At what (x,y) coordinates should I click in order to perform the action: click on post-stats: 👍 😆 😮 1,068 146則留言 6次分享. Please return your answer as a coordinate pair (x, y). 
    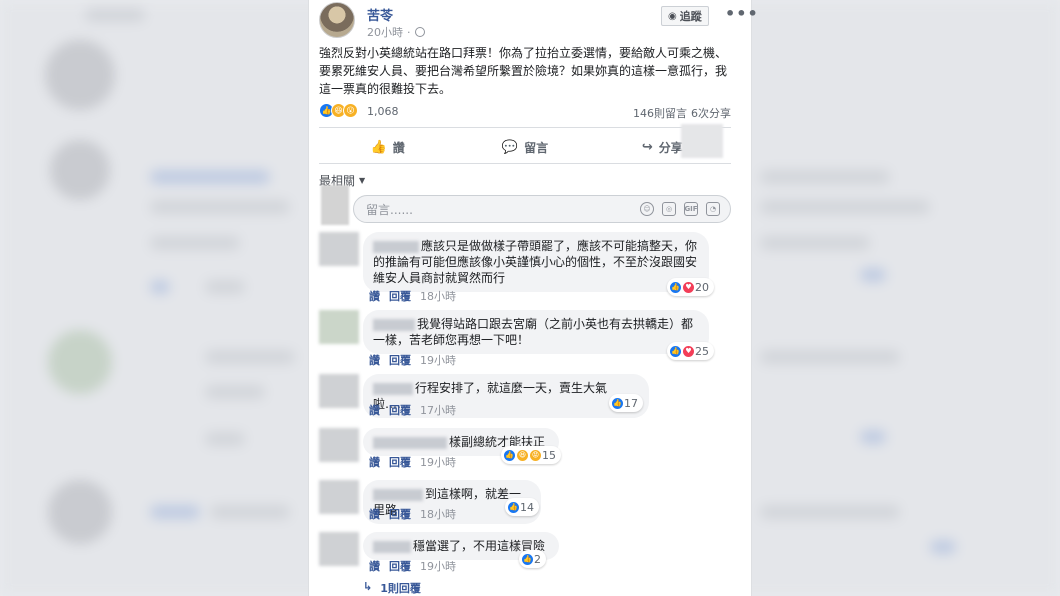
    Looking at the image, I should click on (525, 112).